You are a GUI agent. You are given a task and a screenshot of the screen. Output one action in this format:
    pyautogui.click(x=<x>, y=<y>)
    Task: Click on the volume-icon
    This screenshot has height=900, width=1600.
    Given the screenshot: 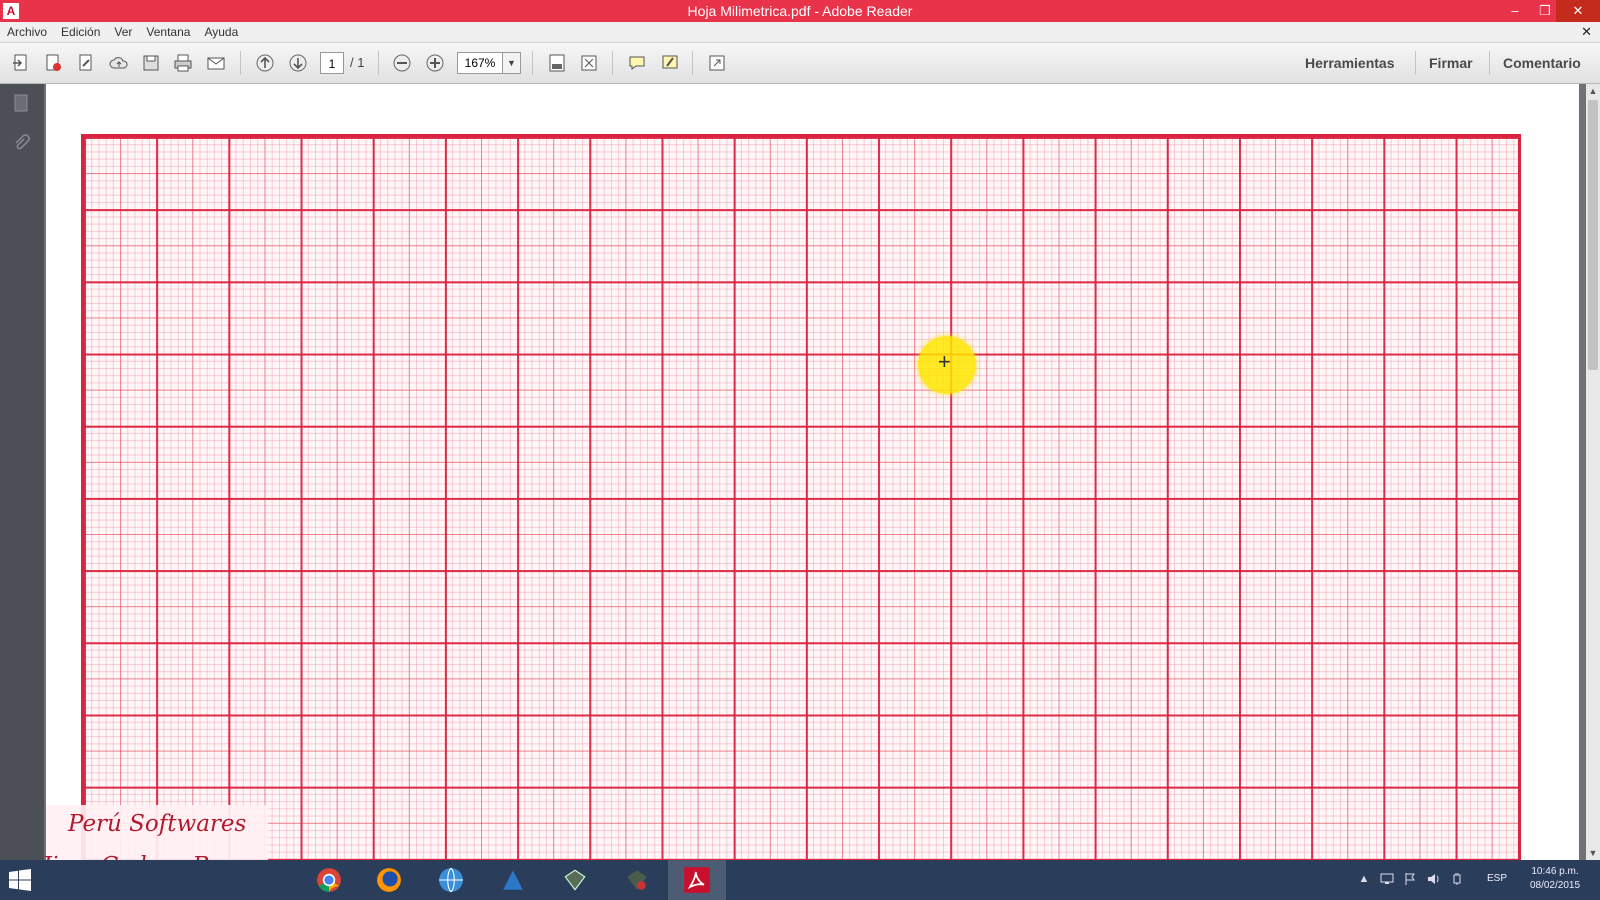 What is the action you would take?
    pyautogui.click(x=1433, y=879)
    